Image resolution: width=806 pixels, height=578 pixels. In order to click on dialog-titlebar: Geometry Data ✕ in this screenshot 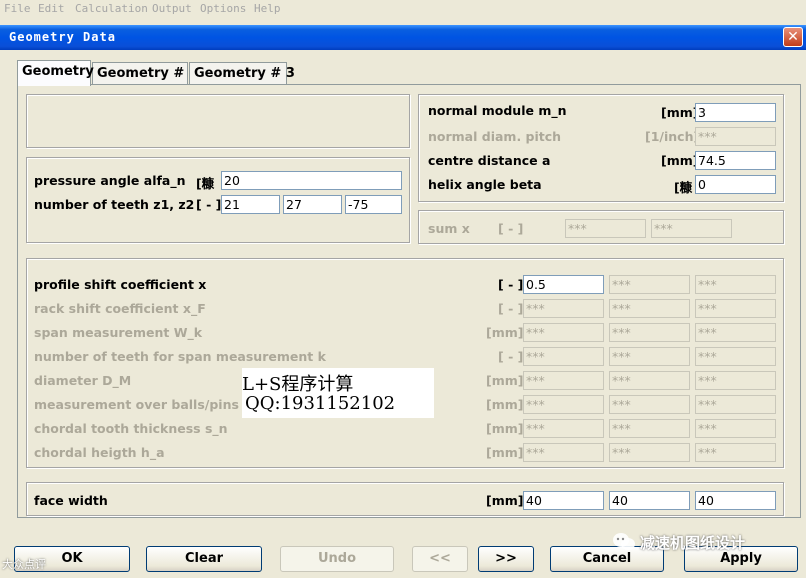, I will do `click(403, 37)`.